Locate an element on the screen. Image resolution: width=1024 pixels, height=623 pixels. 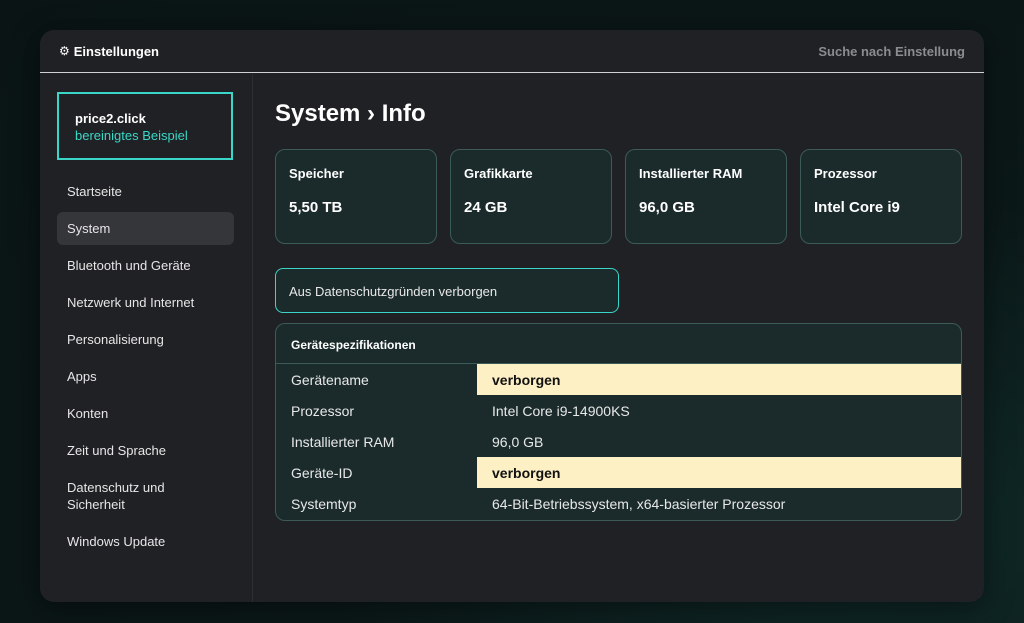
spec-value: Intel Core i9-14900KS is located at coordinates (561, 410).